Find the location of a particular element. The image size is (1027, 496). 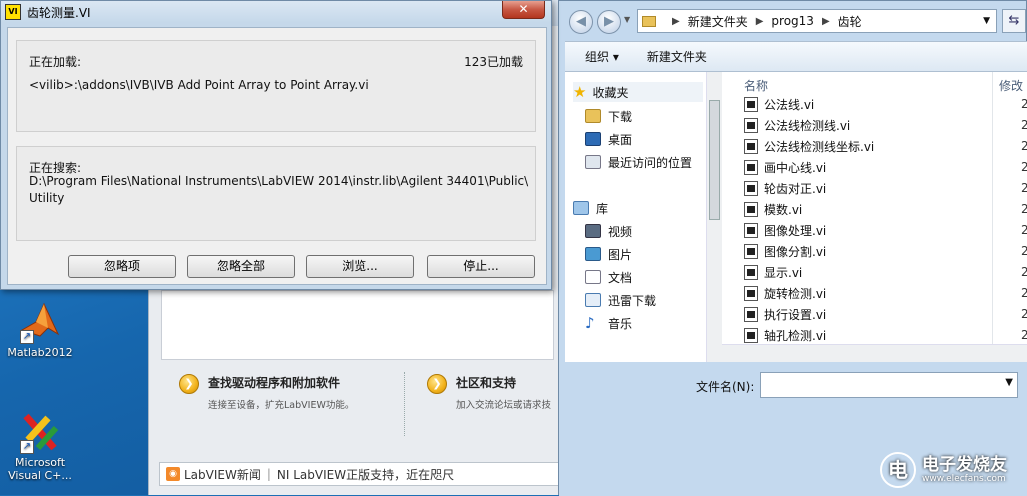

find-drivers-link: ❯ 查找驱动程序和附加软件 连接至设备，扩充LabVIEW功能。 is located at coordinates (266, 392).